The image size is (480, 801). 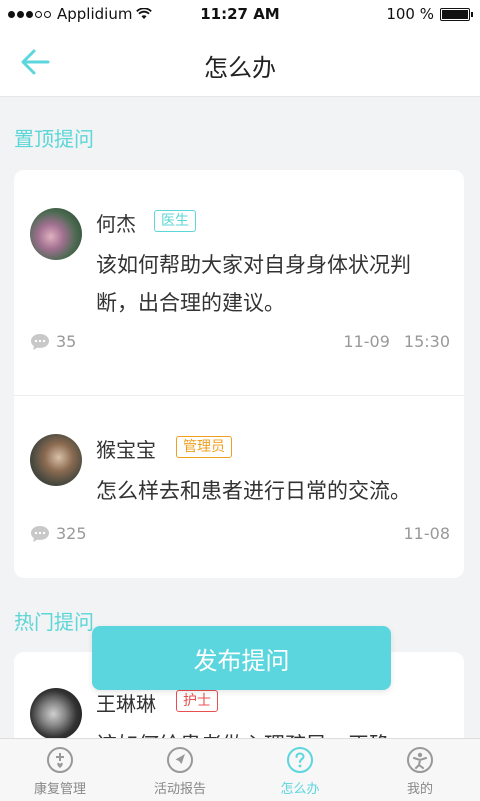 What do you see at coordinates (240, 14) in the screenshot?
I see `status-bar: Applidium 11:27 AM 100 %` at bounding box center [240, 14].